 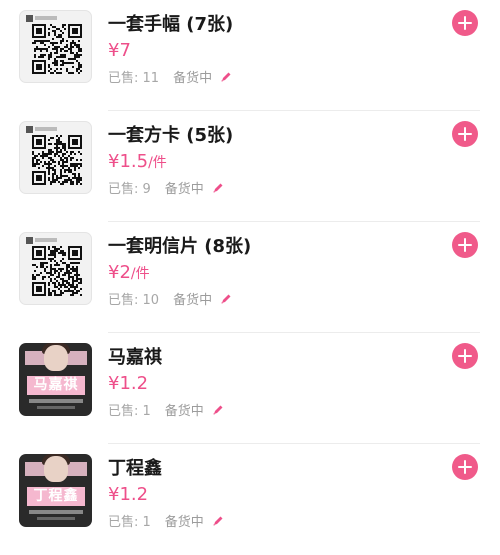 I want to click on product-thumbnail: 马嘉祺, so click(x=55, y=379).